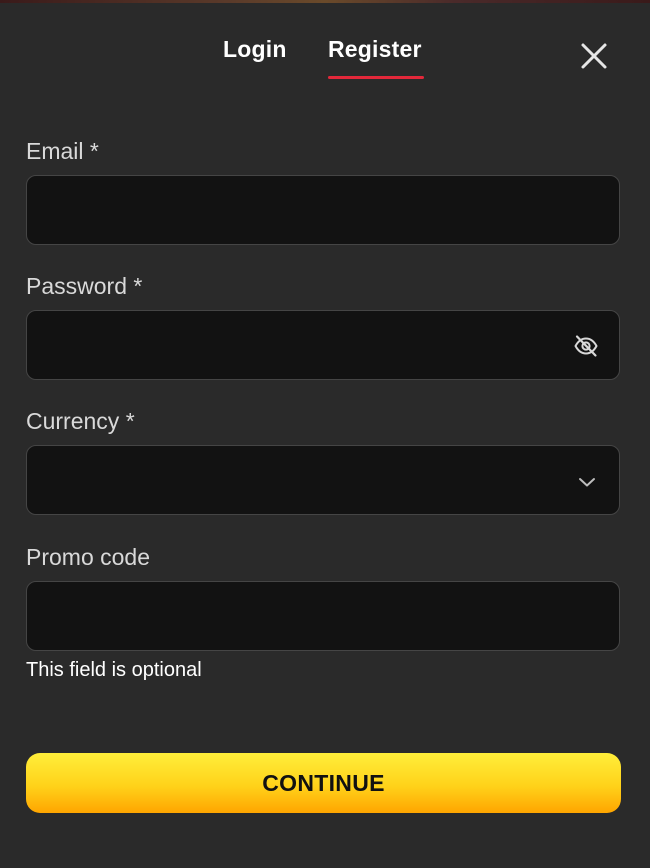 The height and width of the screenshot is (868, 650). What do you see at coordinates (325, 1) in the screenshot?
I see `background-strip` at bounding box center [325, 1].